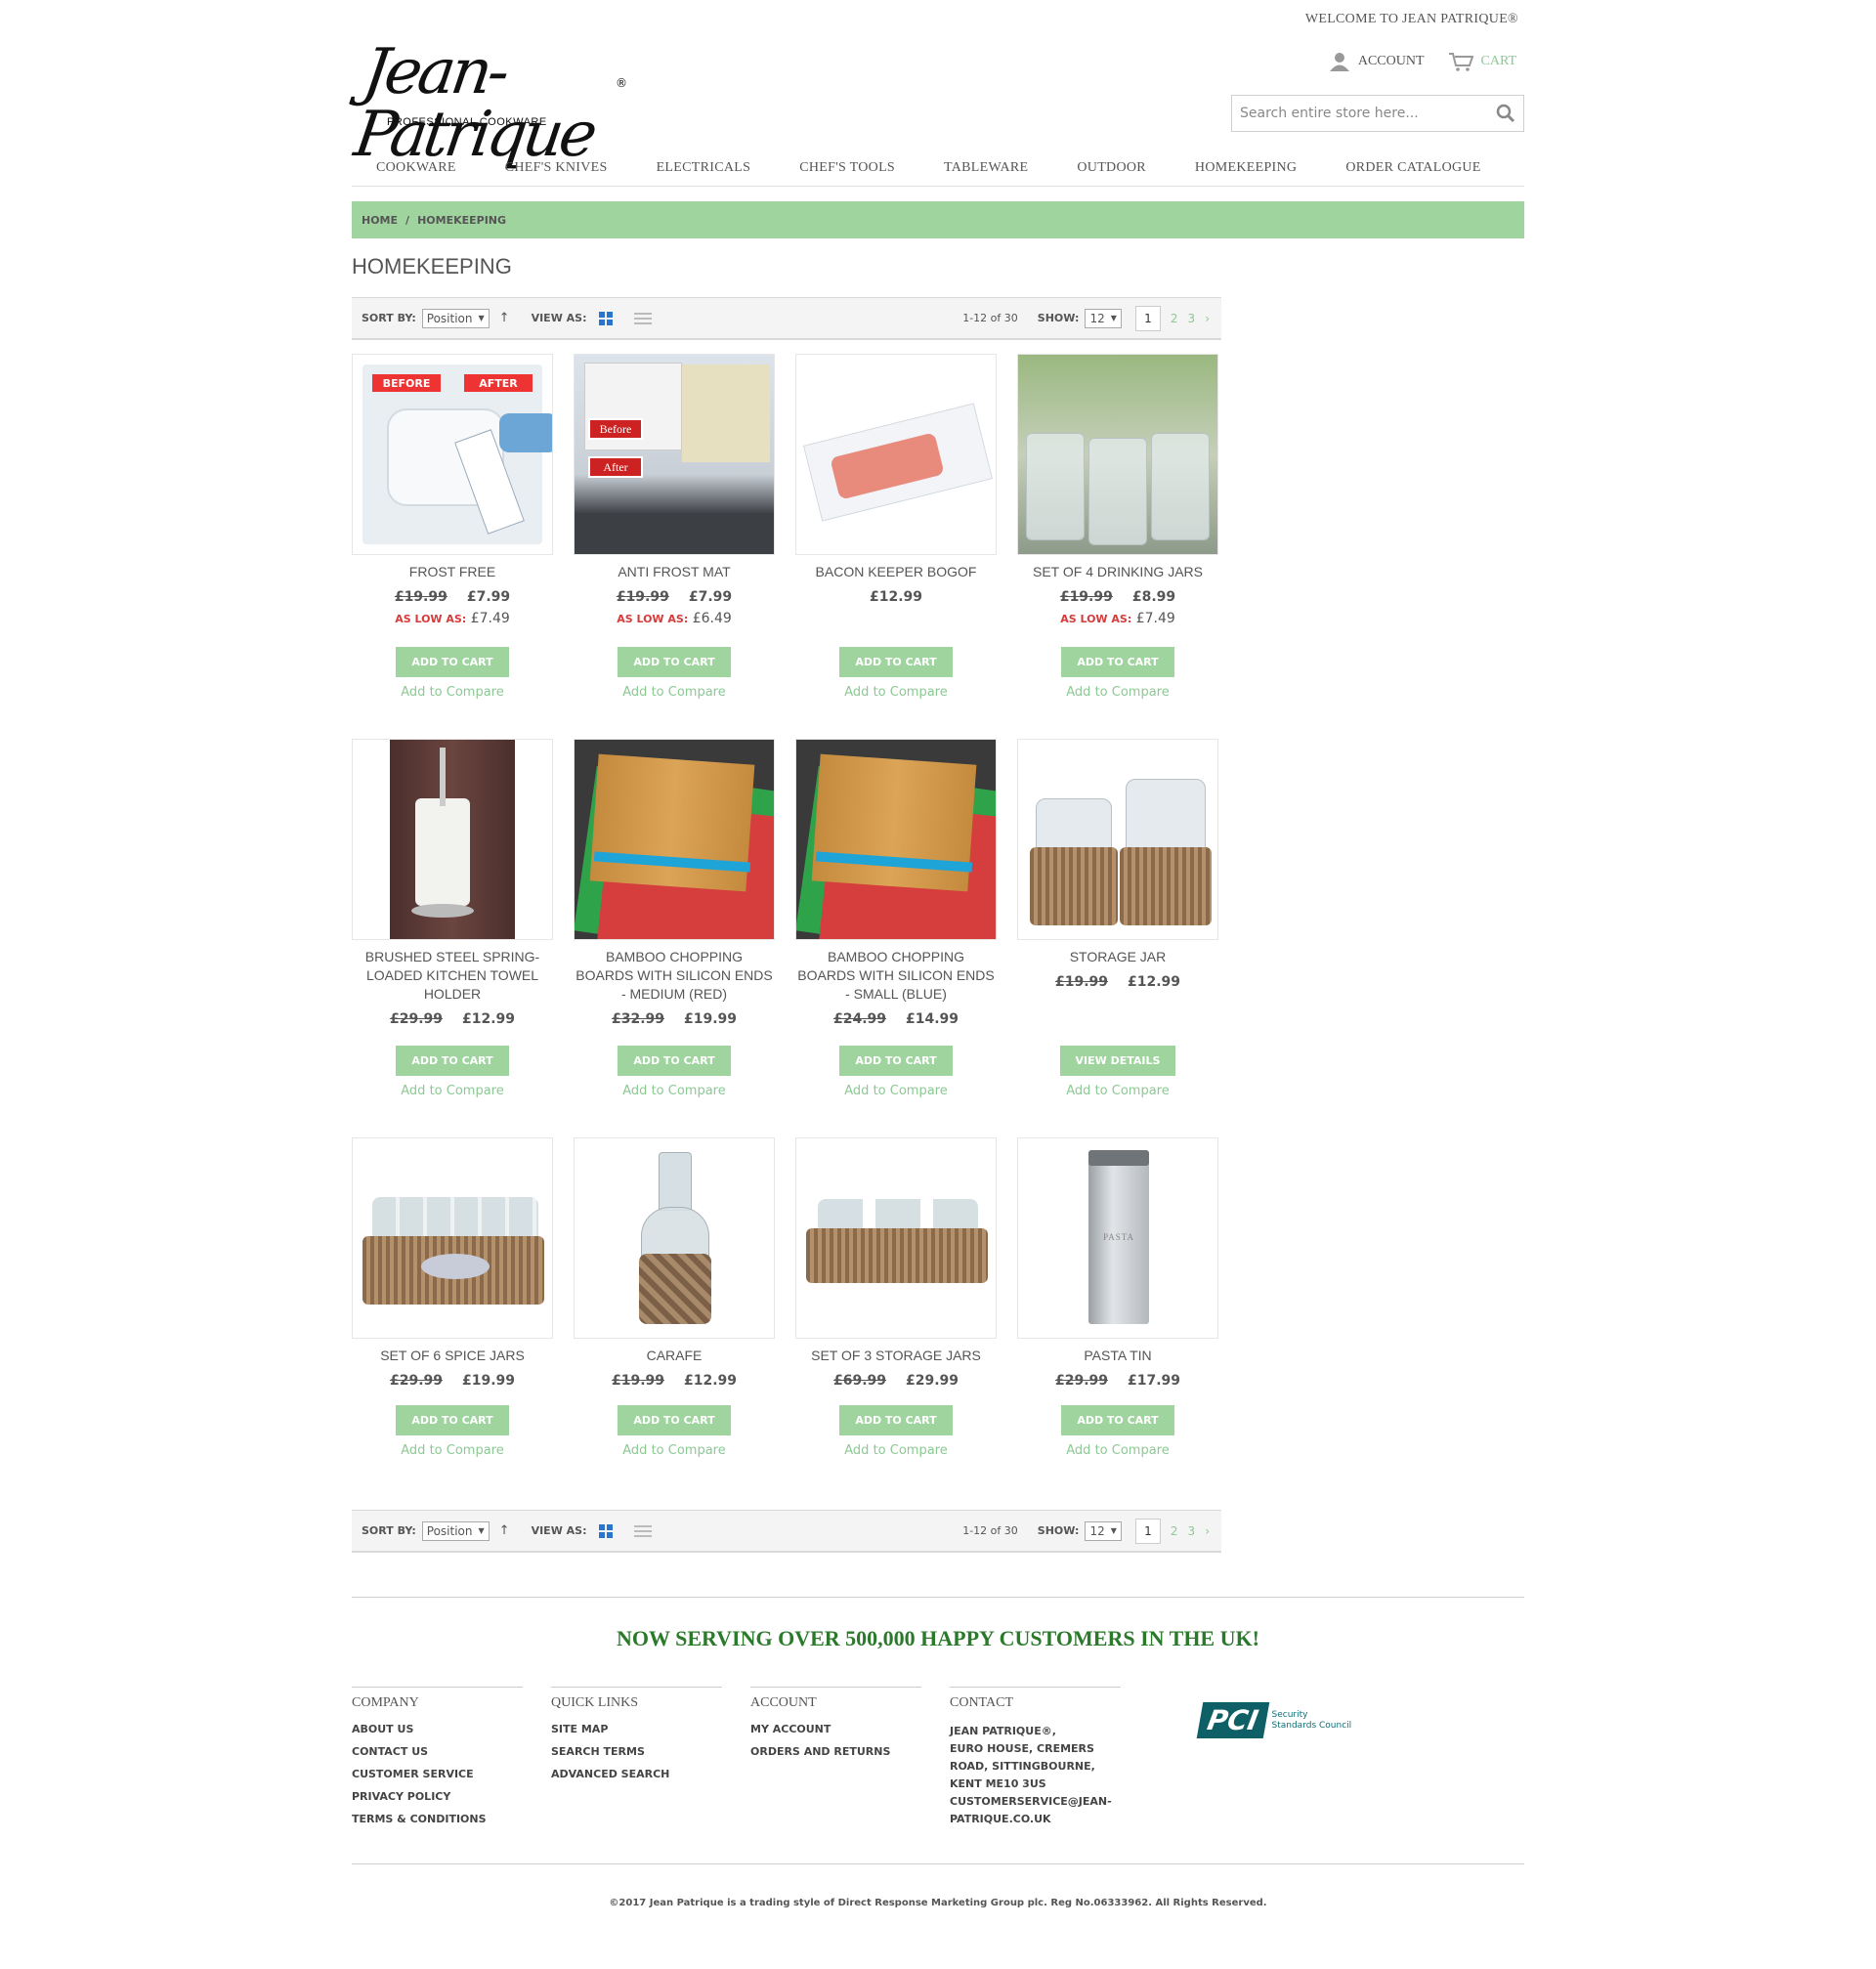 This screenshot has height=1969, width=1876. What do you see at coordinates (481, 318) in the screenshot?
I see `chevron-down-icon: ▼` at bounding box center [481, 318].